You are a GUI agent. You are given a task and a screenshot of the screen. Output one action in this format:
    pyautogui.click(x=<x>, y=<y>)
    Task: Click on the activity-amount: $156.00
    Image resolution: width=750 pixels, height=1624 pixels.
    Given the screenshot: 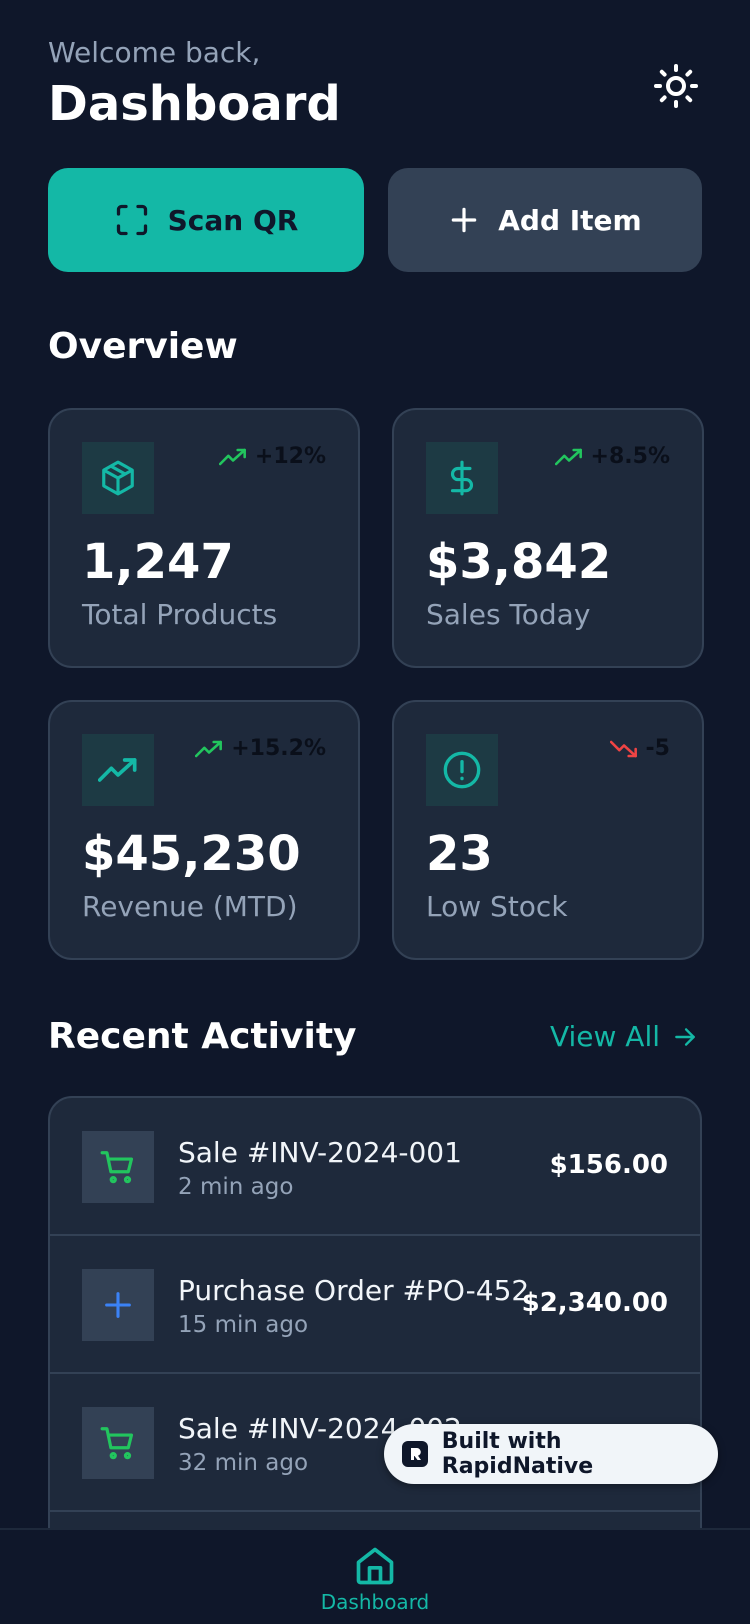 What is the action you would take?
    pyautogui.click(x=608, y=1165)
    